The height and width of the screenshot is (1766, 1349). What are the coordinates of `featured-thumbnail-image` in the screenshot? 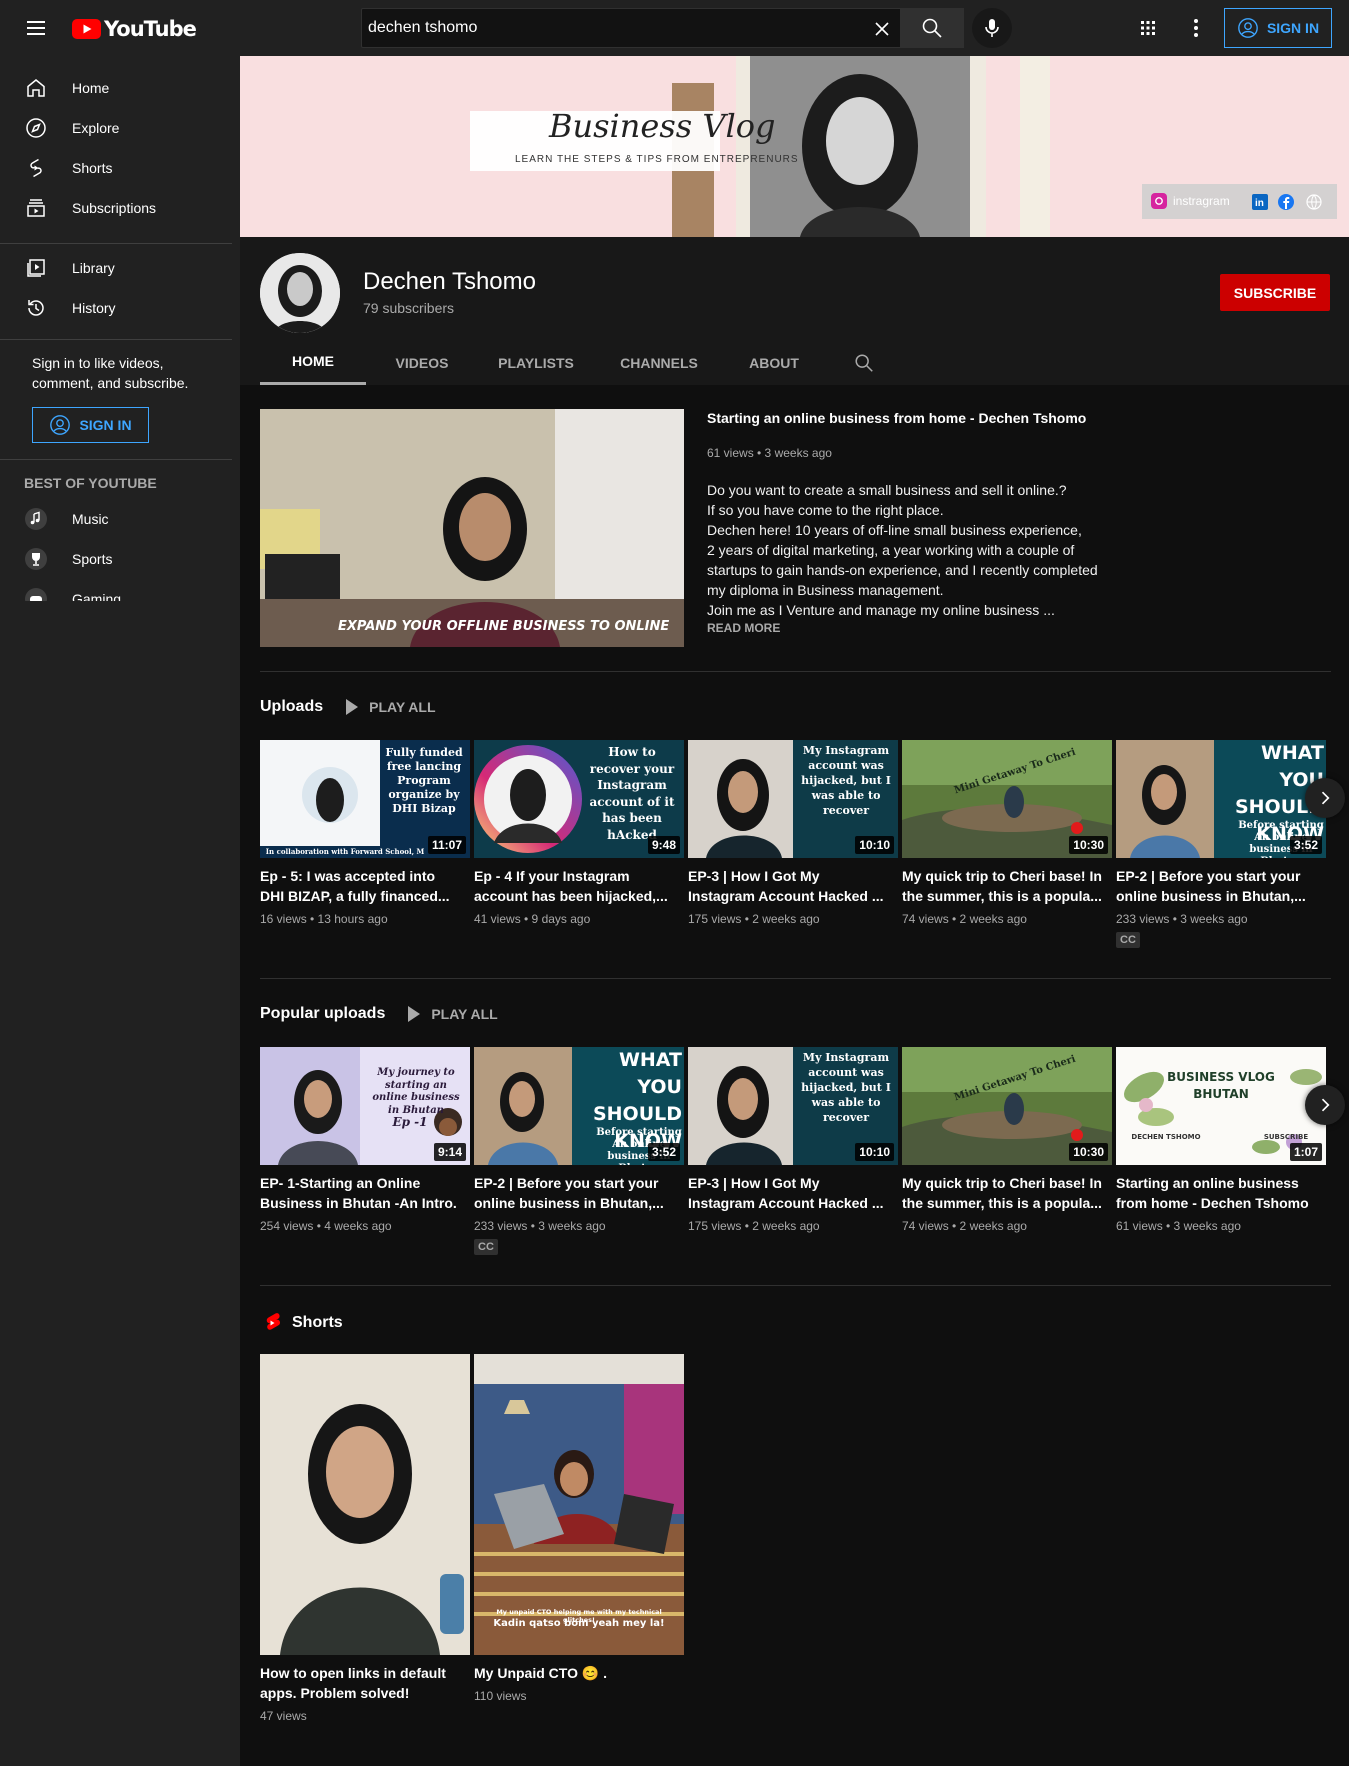 It's located at (472, 528).